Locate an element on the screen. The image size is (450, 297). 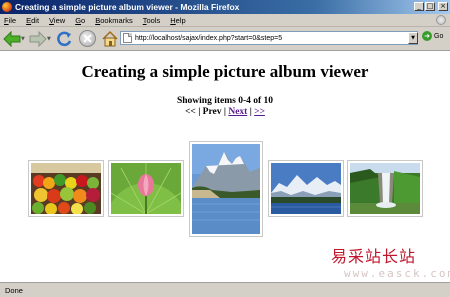
waterfall-image is located at coordinates (385, 188).